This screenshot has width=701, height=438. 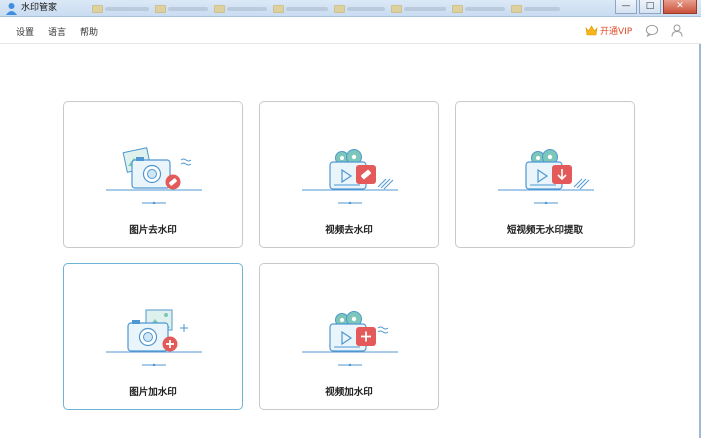 What do you see at coordinates (652, 30) in the screenshot?
I see `chat-bubble-icon` at bounding box center [652, 30].